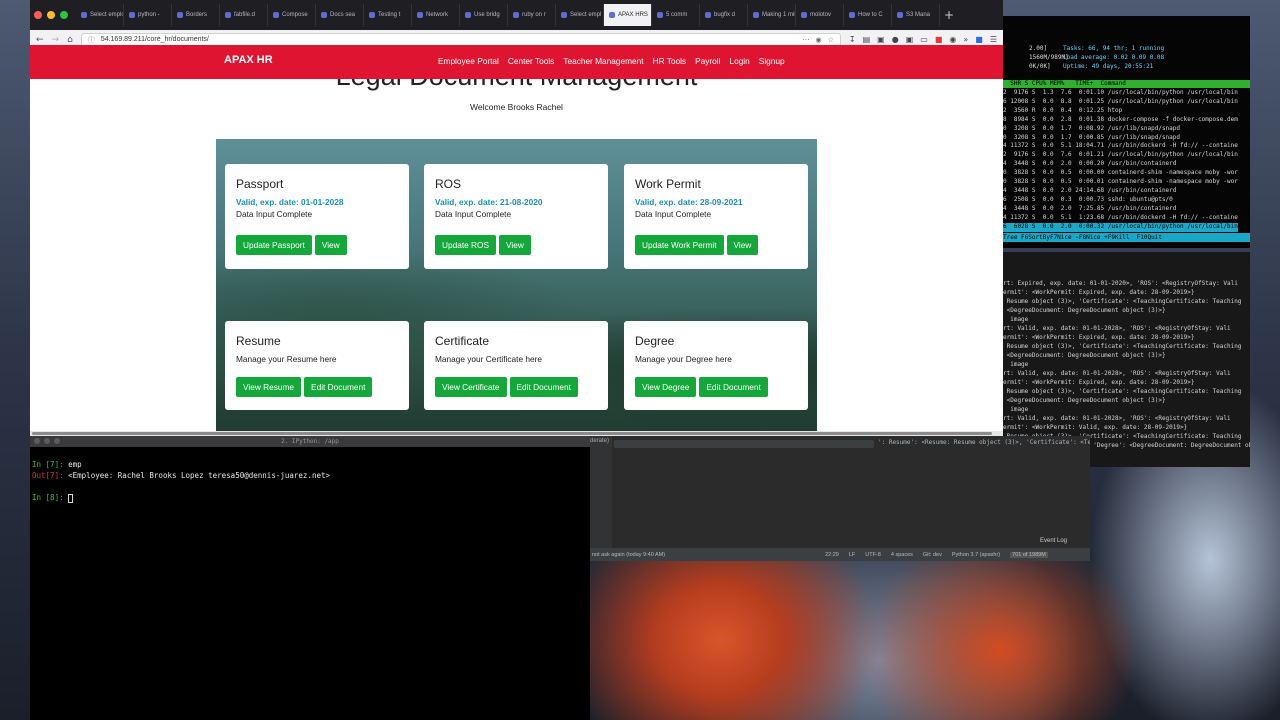 The width and height of the screenshot is (1280, 720). Describe the element at coordinates (466, 245) in the screenshot. I see `update-ros-button: Update ROS` at that location.